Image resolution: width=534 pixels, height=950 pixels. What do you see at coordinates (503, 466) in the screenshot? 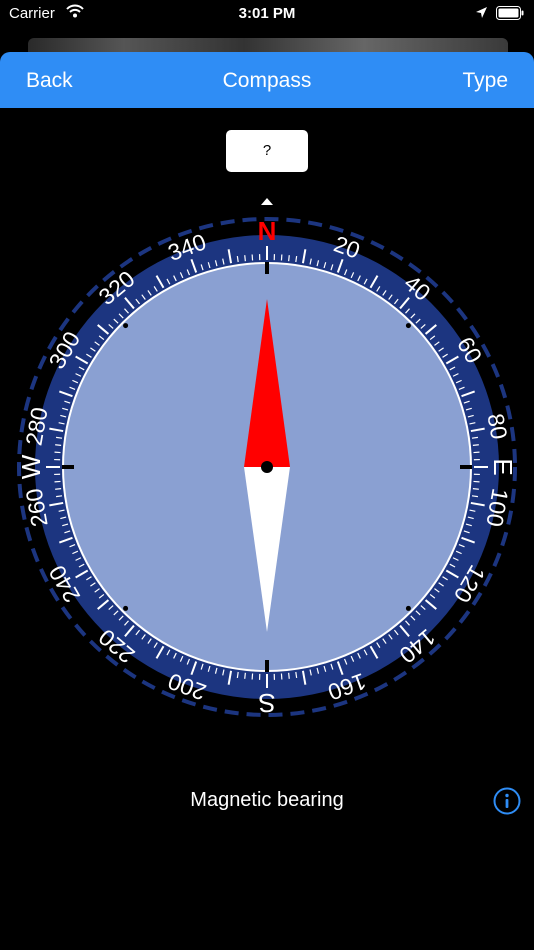
I see `cardinal-east: E` at bounding box center [503, 466].